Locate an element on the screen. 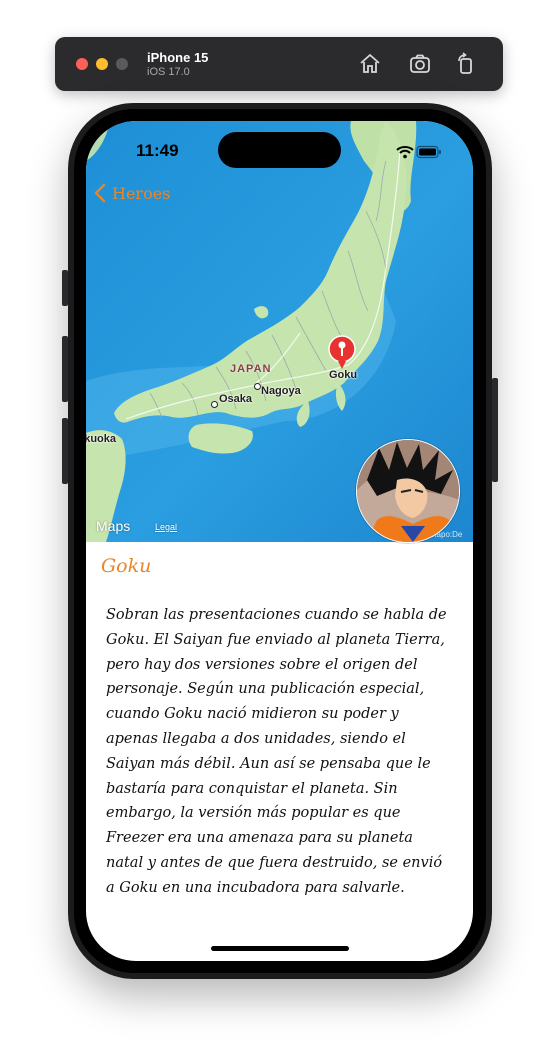 The height and width of the screenshot is (1054, 558). simulator-device-name: iPhone 15 is located at coordinates (178, 57).